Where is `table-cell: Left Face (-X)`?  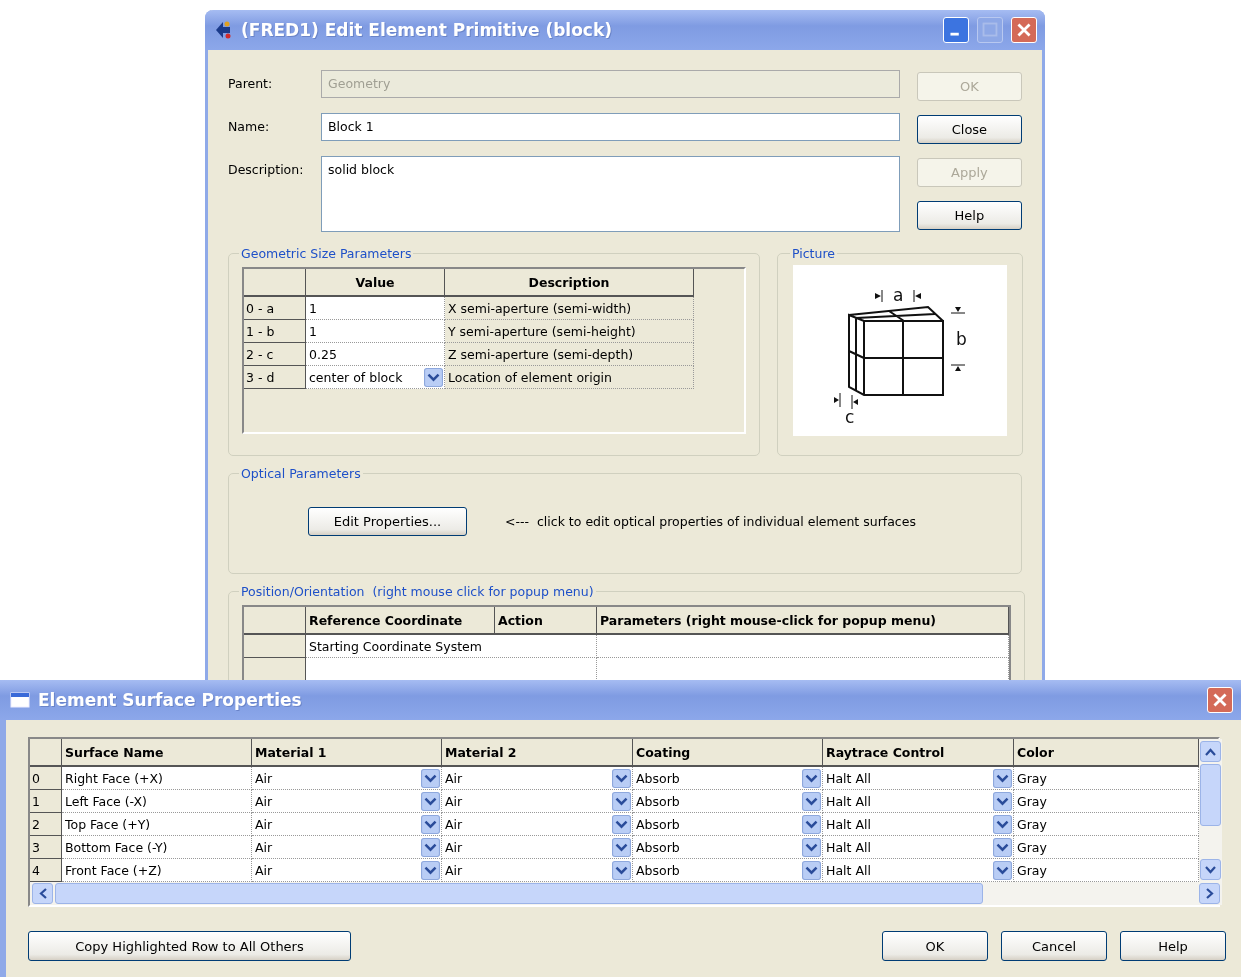
table-cell: Left Face (-X) is located at coordinates (157, 801).